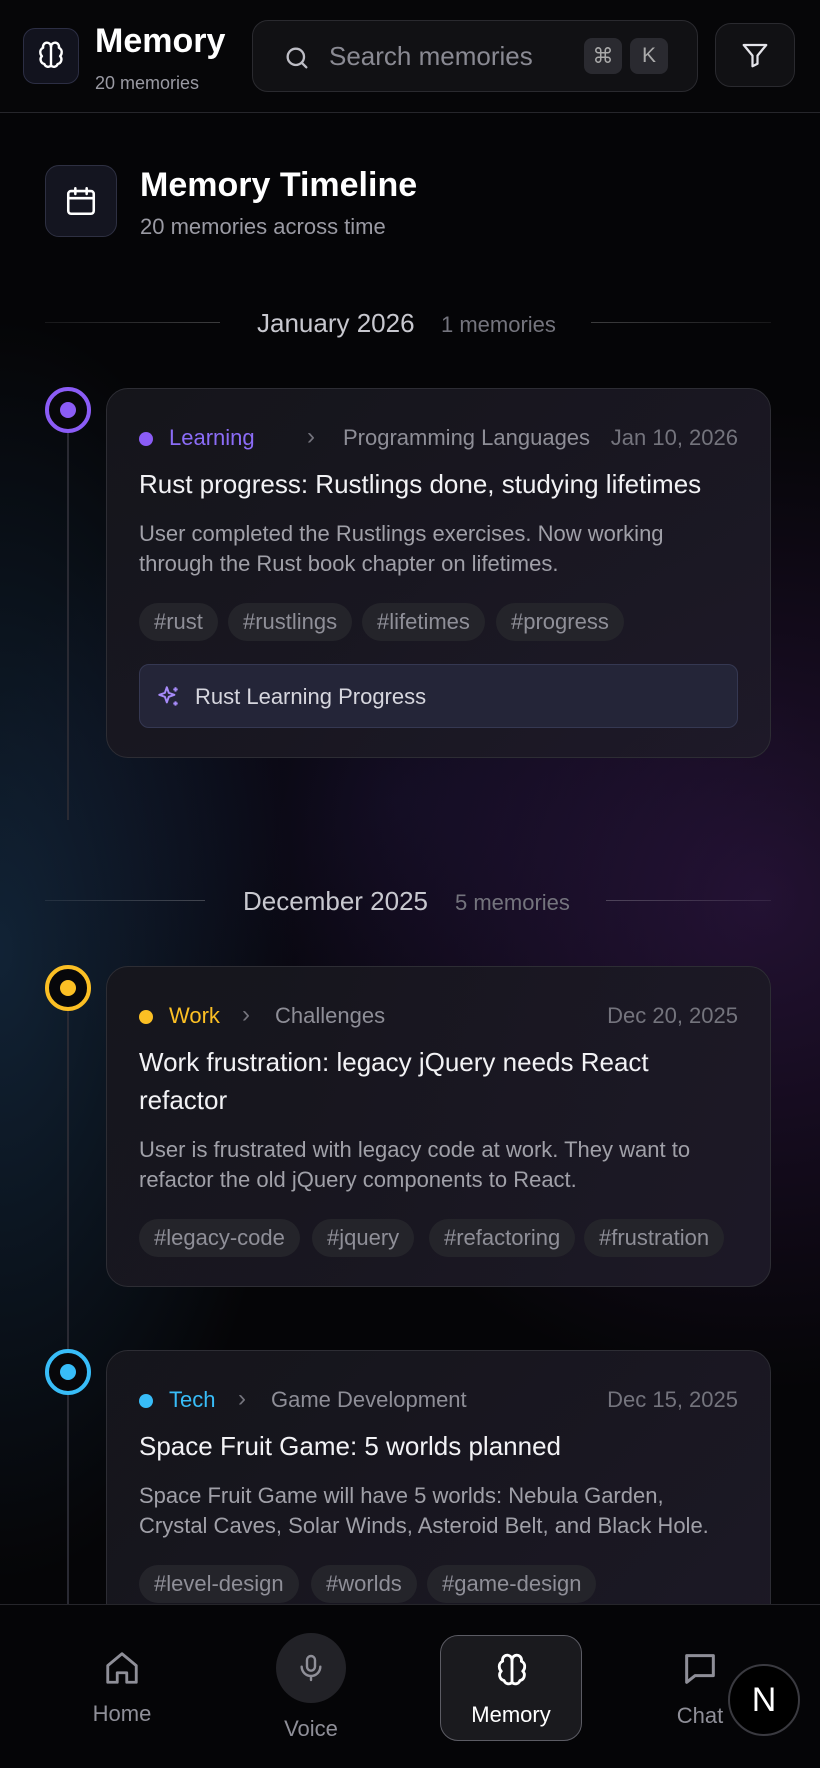 This screenshot has width=820, height=1768. I want to click on memory-date: Dec 15, 2025, so click(672, 1399).